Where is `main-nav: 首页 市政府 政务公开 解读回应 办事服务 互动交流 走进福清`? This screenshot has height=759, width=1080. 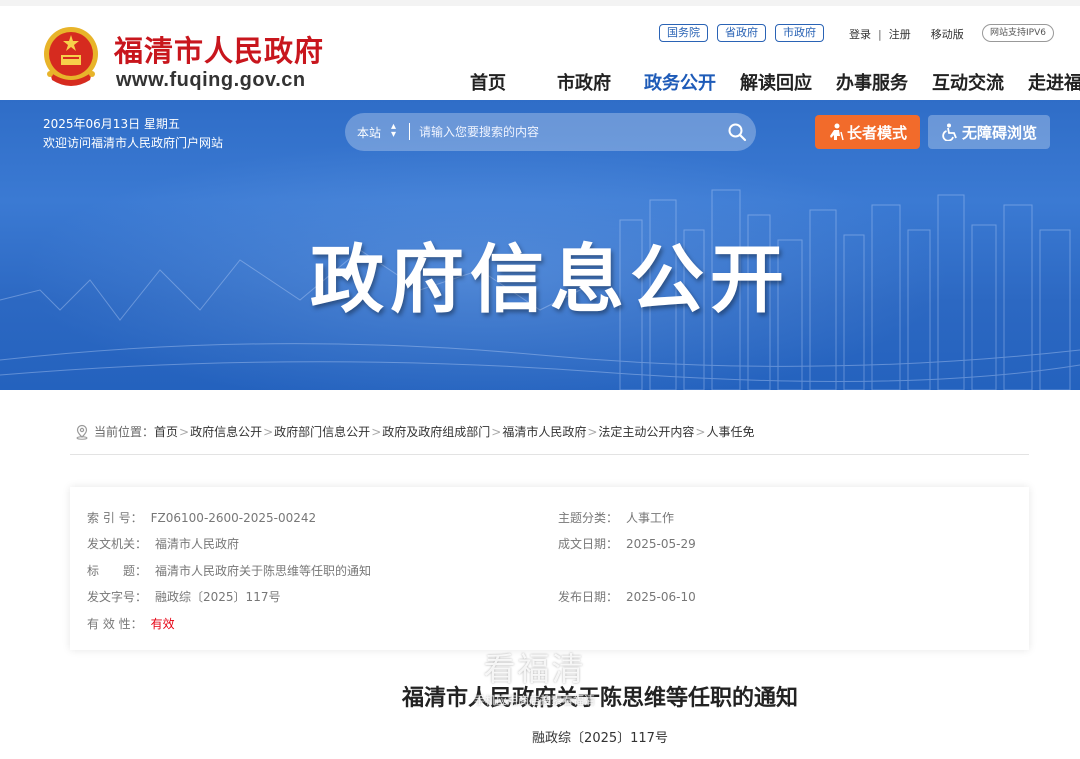
main-nav: 首页 市政府 政务公开 解读回应 办事服务 互动交流 走进福清 is located at coordinates (760, 82).